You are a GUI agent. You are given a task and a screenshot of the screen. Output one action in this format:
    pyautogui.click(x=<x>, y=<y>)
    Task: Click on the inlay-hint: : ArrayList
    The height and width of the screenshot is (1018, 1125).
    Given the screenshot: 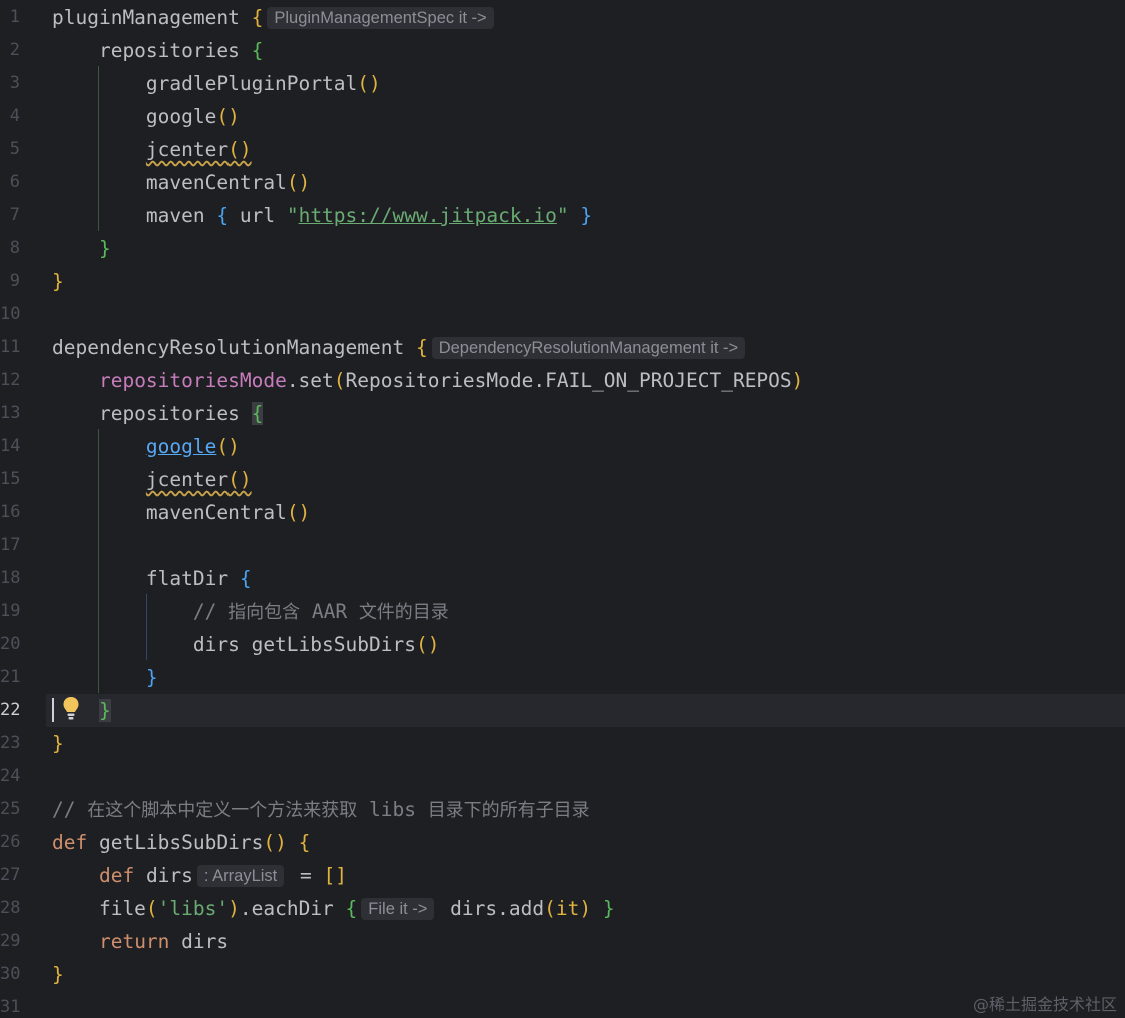 What is the action you would take?
    pyautogui.click(x=240, y=876)
    